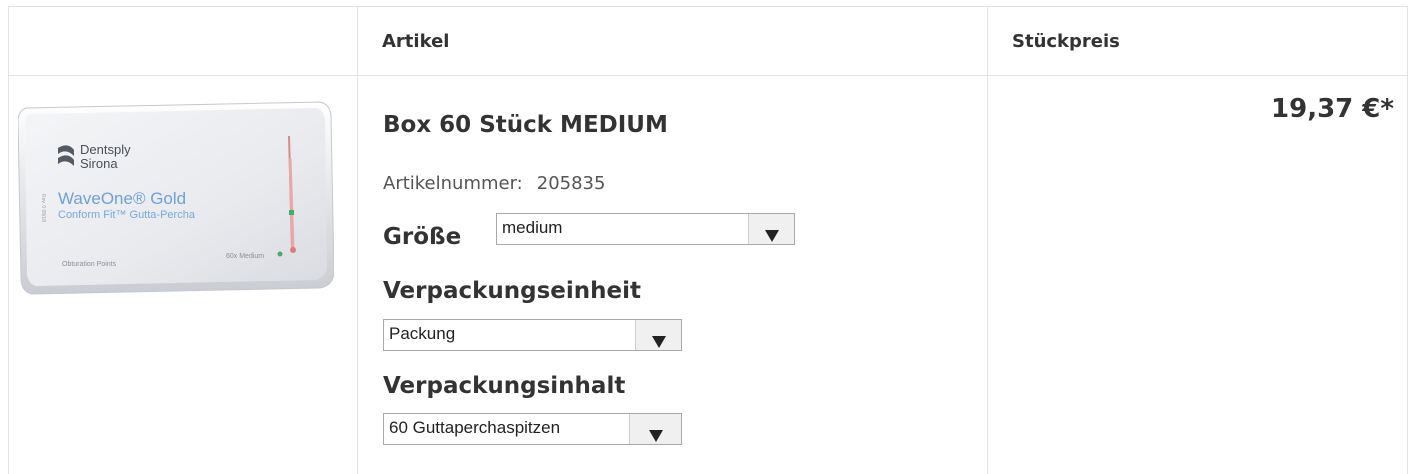 The width and height of the screenshot is (1416, 474). I want to click on table-header-row, so click(708, 41).